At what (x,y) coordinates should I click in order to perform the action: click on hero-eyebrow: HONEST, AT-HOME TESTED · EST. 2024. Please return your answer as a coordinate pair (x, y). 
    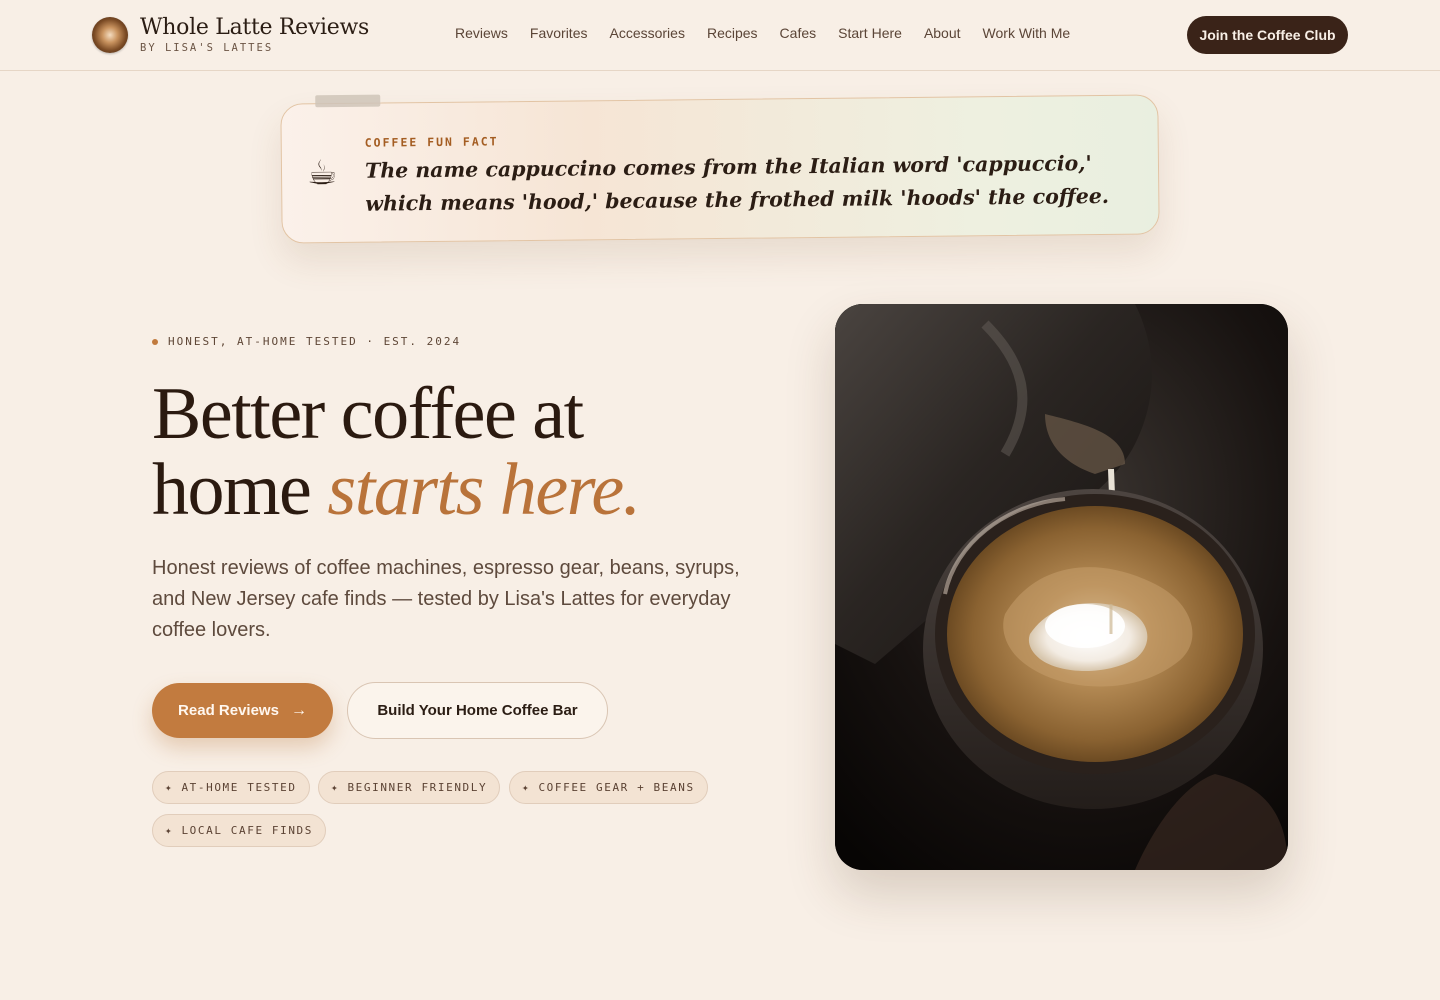
    Looking at the image, I should click on (306, 341).